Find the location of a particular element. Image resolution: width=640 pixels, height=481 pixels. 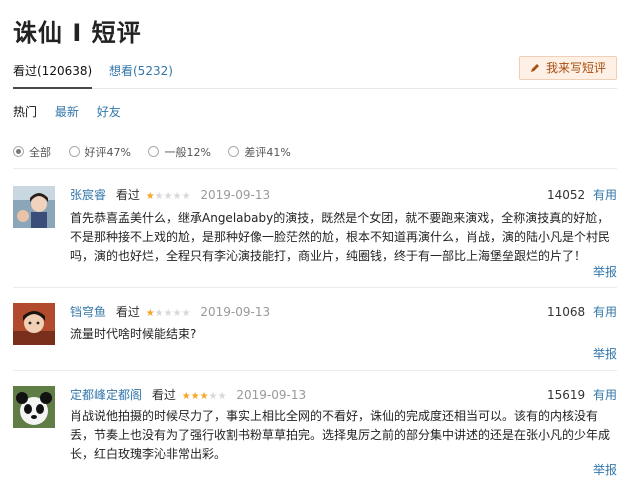

sort-friends: 好友 is located at coordinates (109, 112).